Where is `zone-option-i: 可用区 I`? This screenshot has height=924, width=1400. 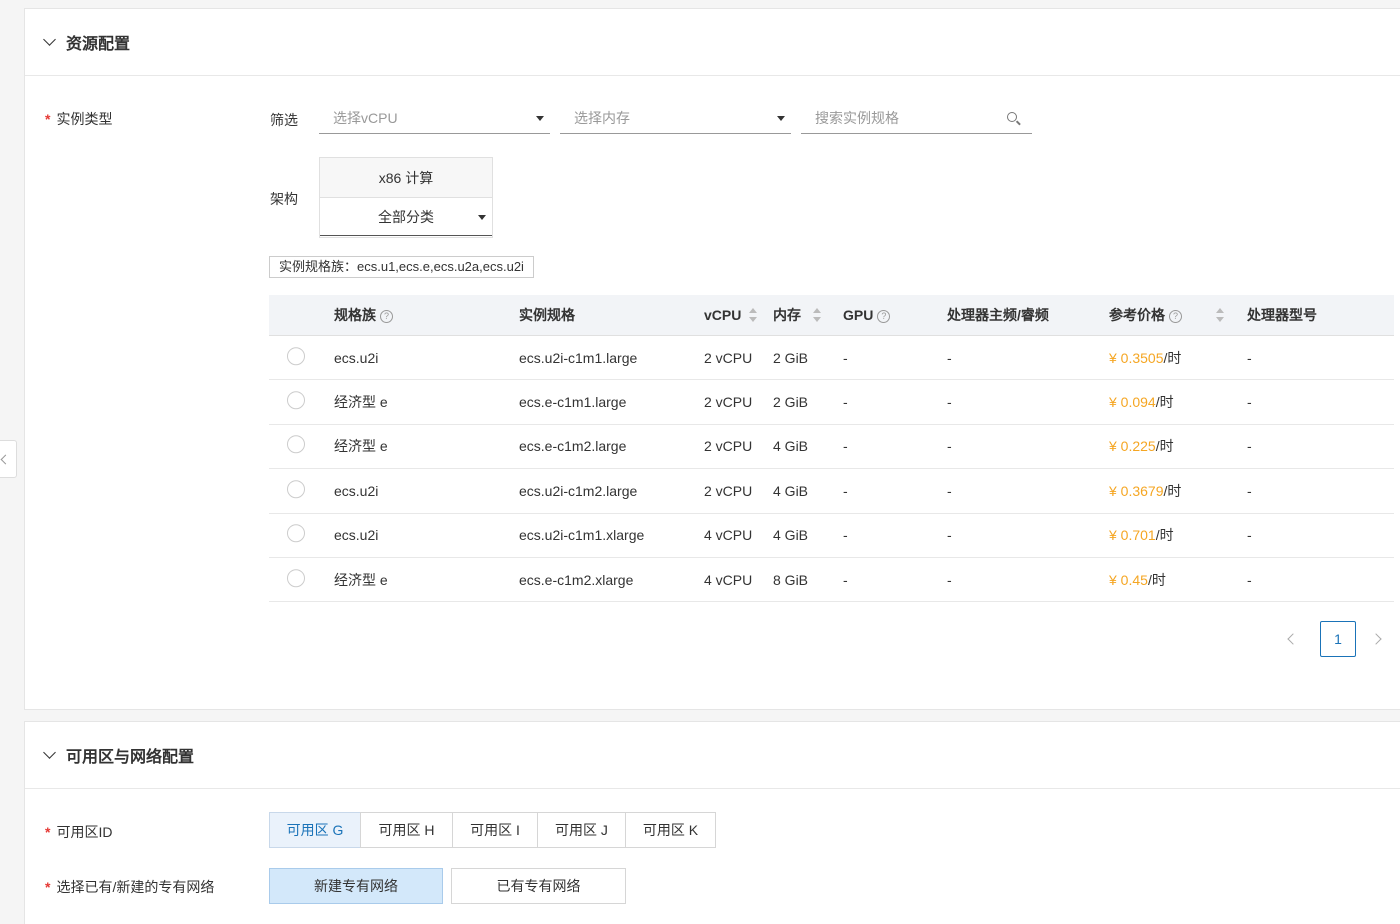 zone-option-i: 可用区 I is located at coordinates (495, 830).